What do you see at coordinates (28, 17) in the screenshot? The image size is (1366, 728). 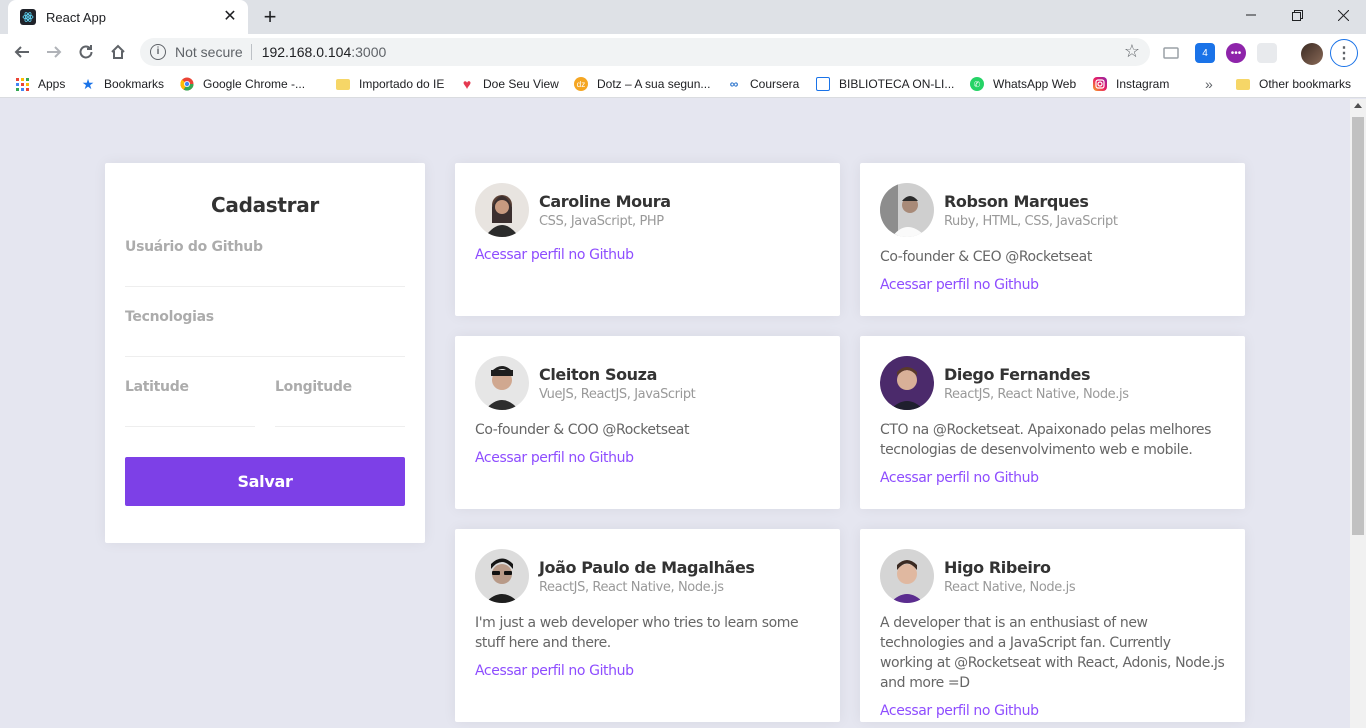 I see `react-logo-icon` at bounding box center [28, 17].